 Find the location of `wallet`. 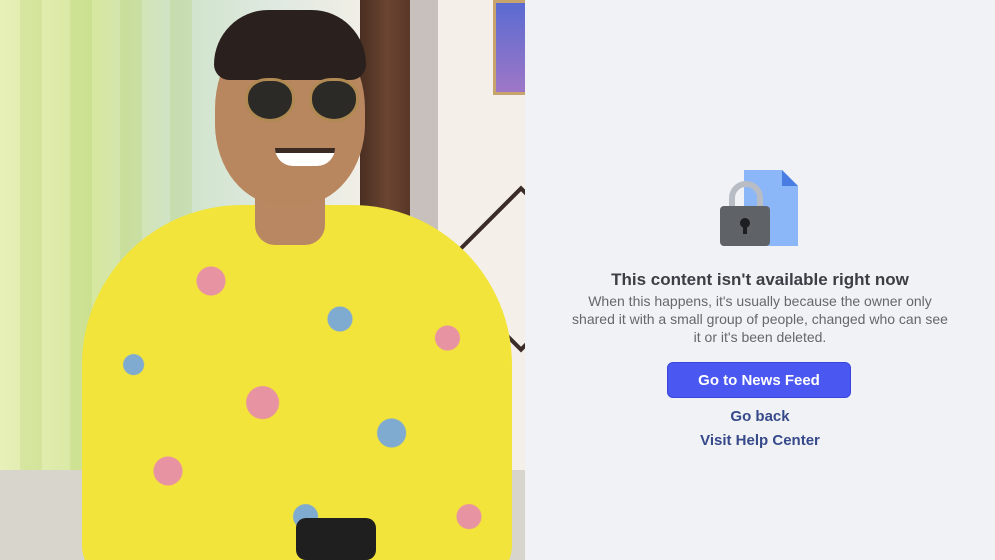

wallet is located at coordinates (336, 539).